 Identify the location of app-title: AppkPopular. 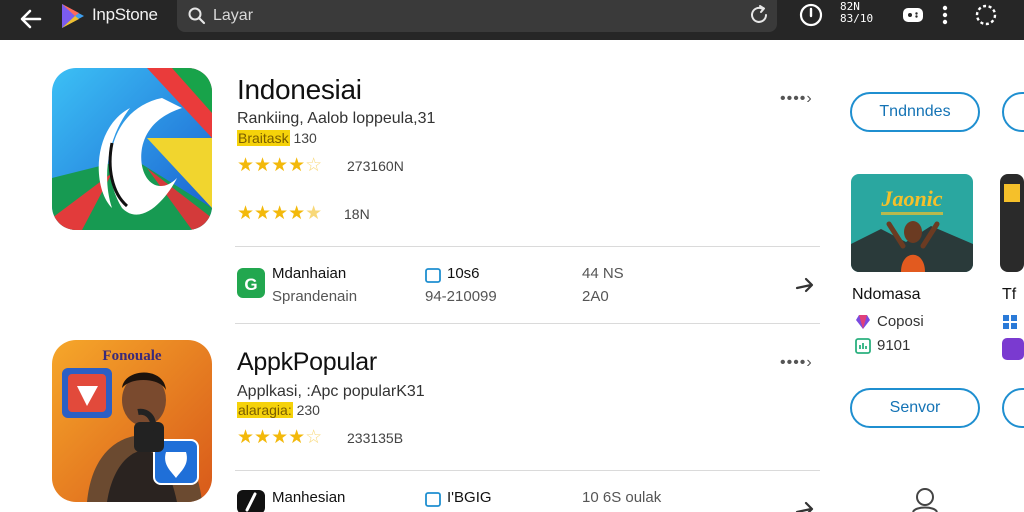
(307, 362).